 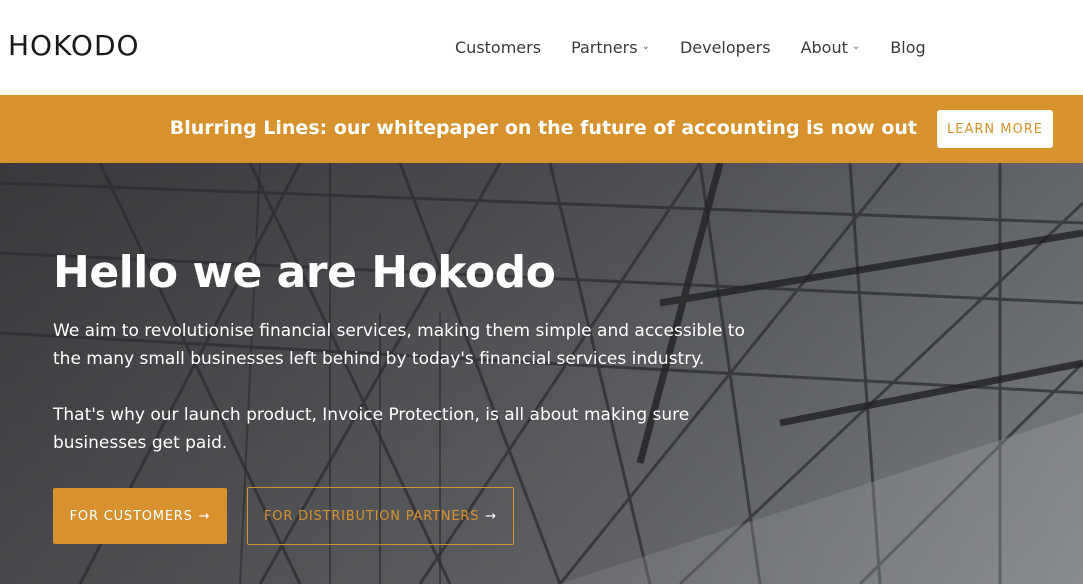 What do you see at coordinates (372, 516) in the screenshot?
I see `button-label: FOR DISTRIBUTION PARTNERS` at bounding box center [372, 516].